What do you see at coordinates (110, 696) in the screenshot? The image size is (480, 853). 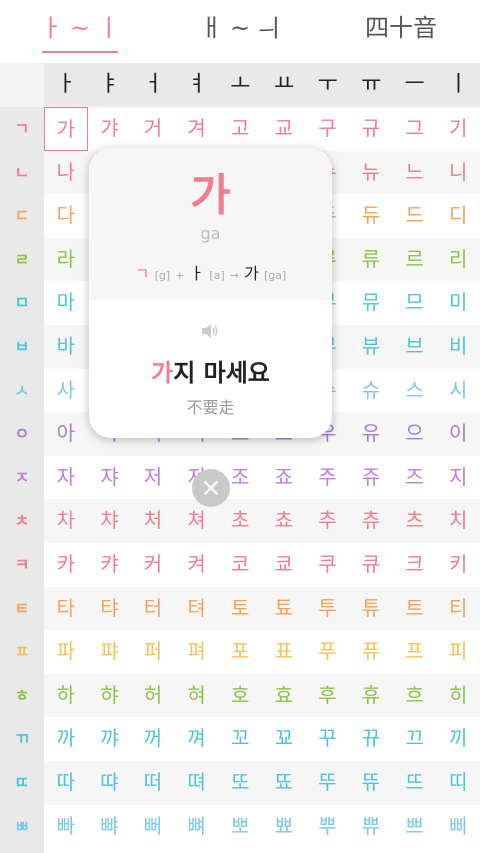 I see `syllable-cell: 햐` at bounding box center [110, 696].